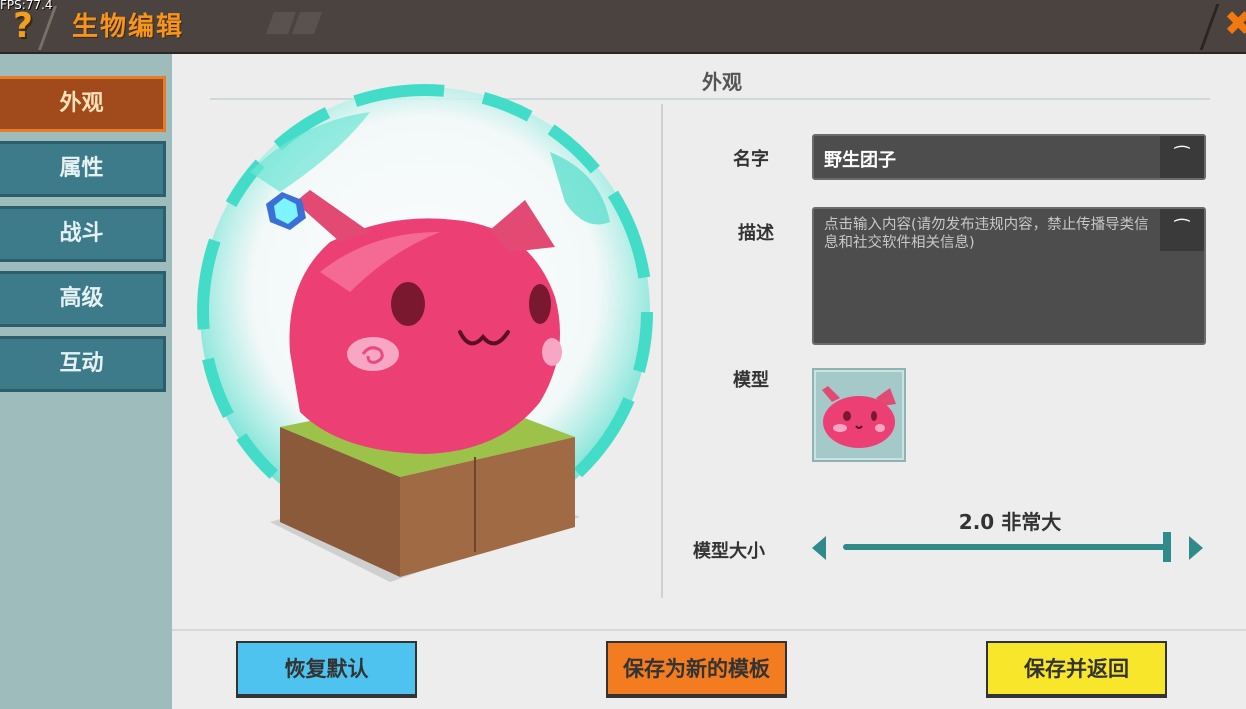 The image size is (1246, 709). Describe the element at coordinates (1007, 547) in the screenshot. I see `model-size-slider` at that location.